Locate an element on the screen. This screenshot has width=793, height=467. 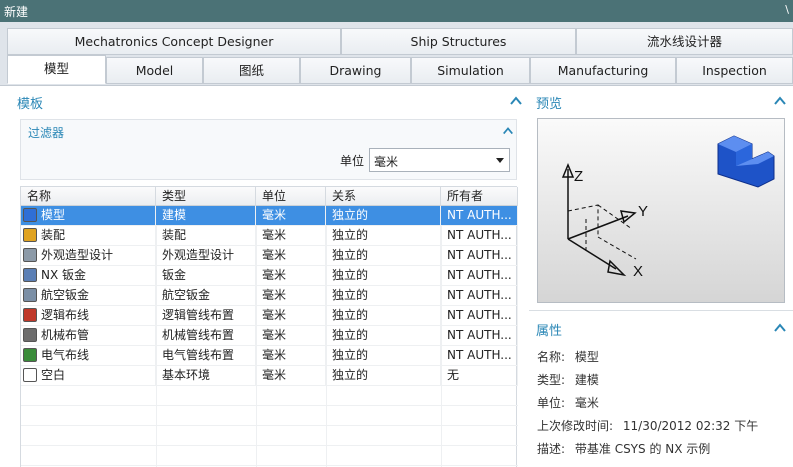
property-label: 名称: is located at coordinates (551, 357).